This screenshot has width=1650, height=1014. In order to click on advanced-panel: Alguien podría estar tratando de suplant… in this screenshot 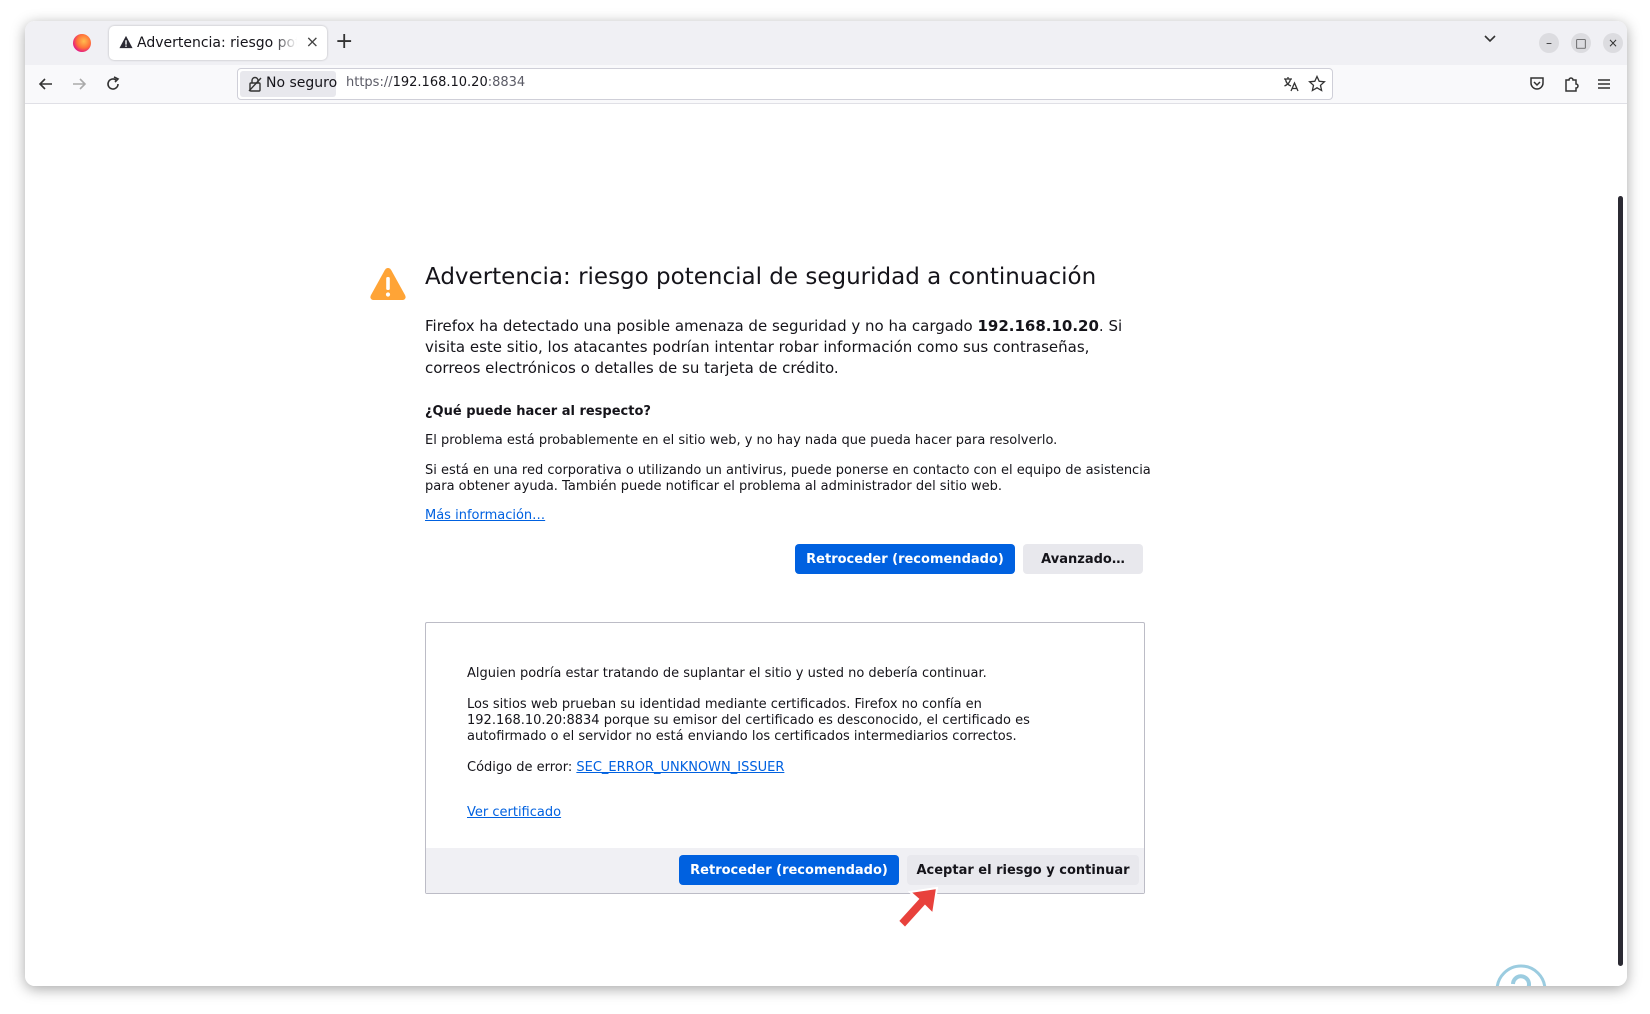, I will do `click(785, 758)`.